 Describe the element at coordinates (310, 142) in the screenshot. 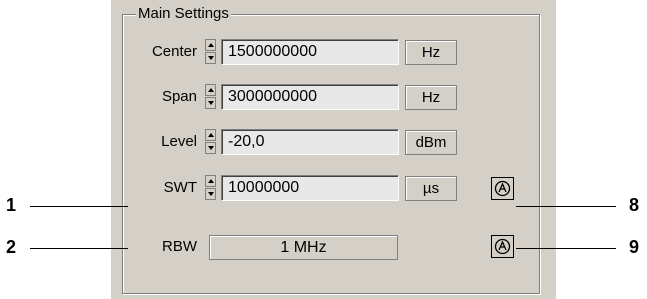

I see `level-input: -20,0` at that location.